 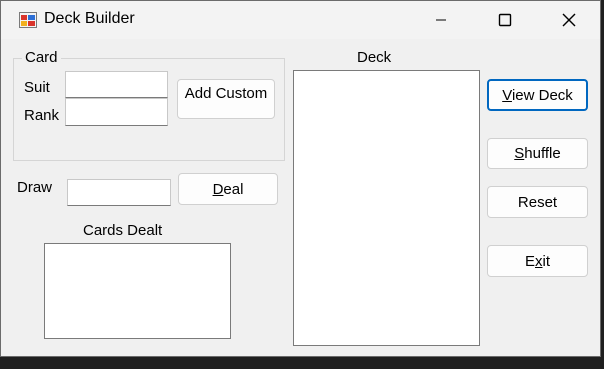 I want to click on reset-label: Reset, so click(x=537, y=202).